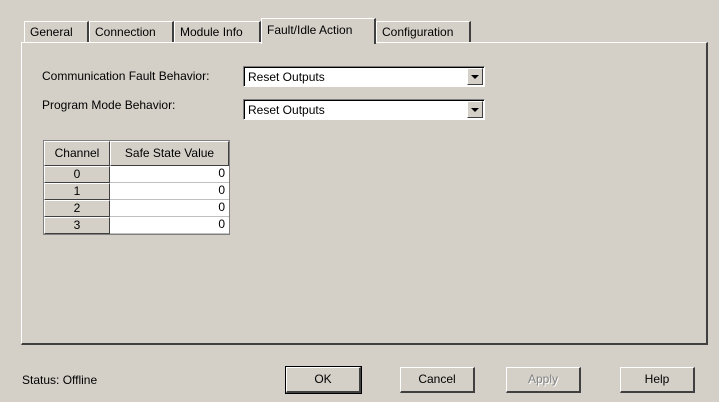 This screenshot has height=402, width=719. Describe the element at coordinates (323, 380) in the screenshot. I see `ok-button: OK` at that location.